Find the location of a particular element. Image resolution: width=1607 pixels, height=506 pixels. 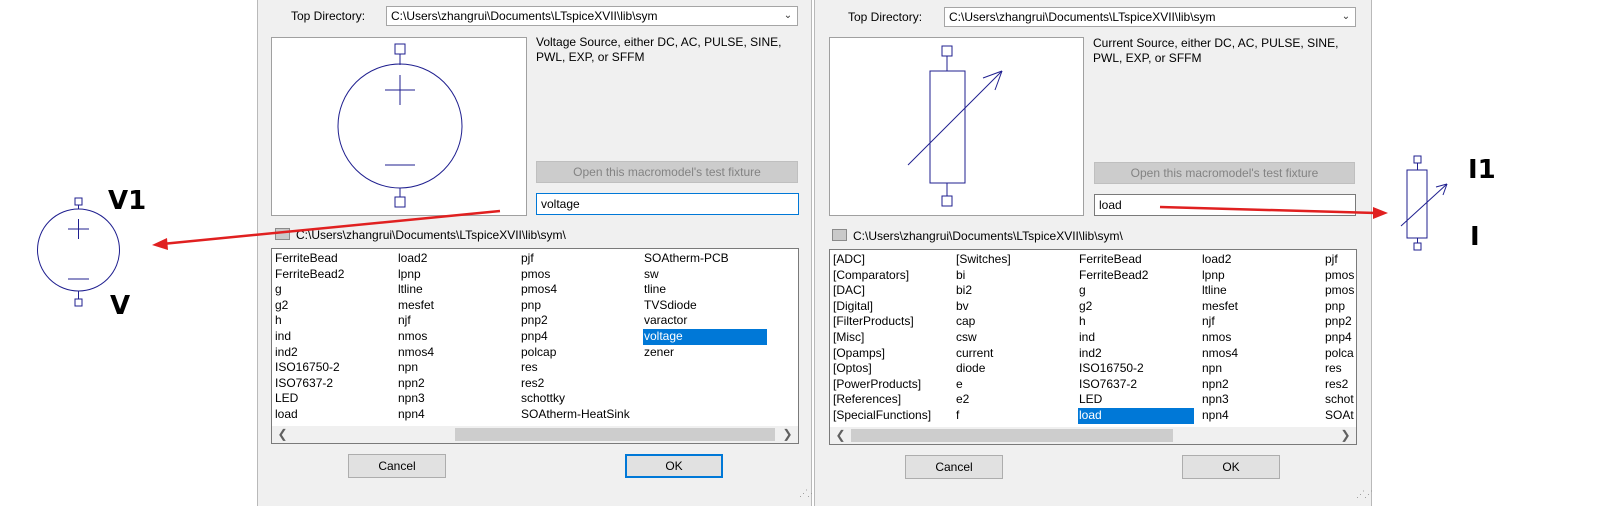

arrow-to-current-symbol is located at coordinates (1268, 210).